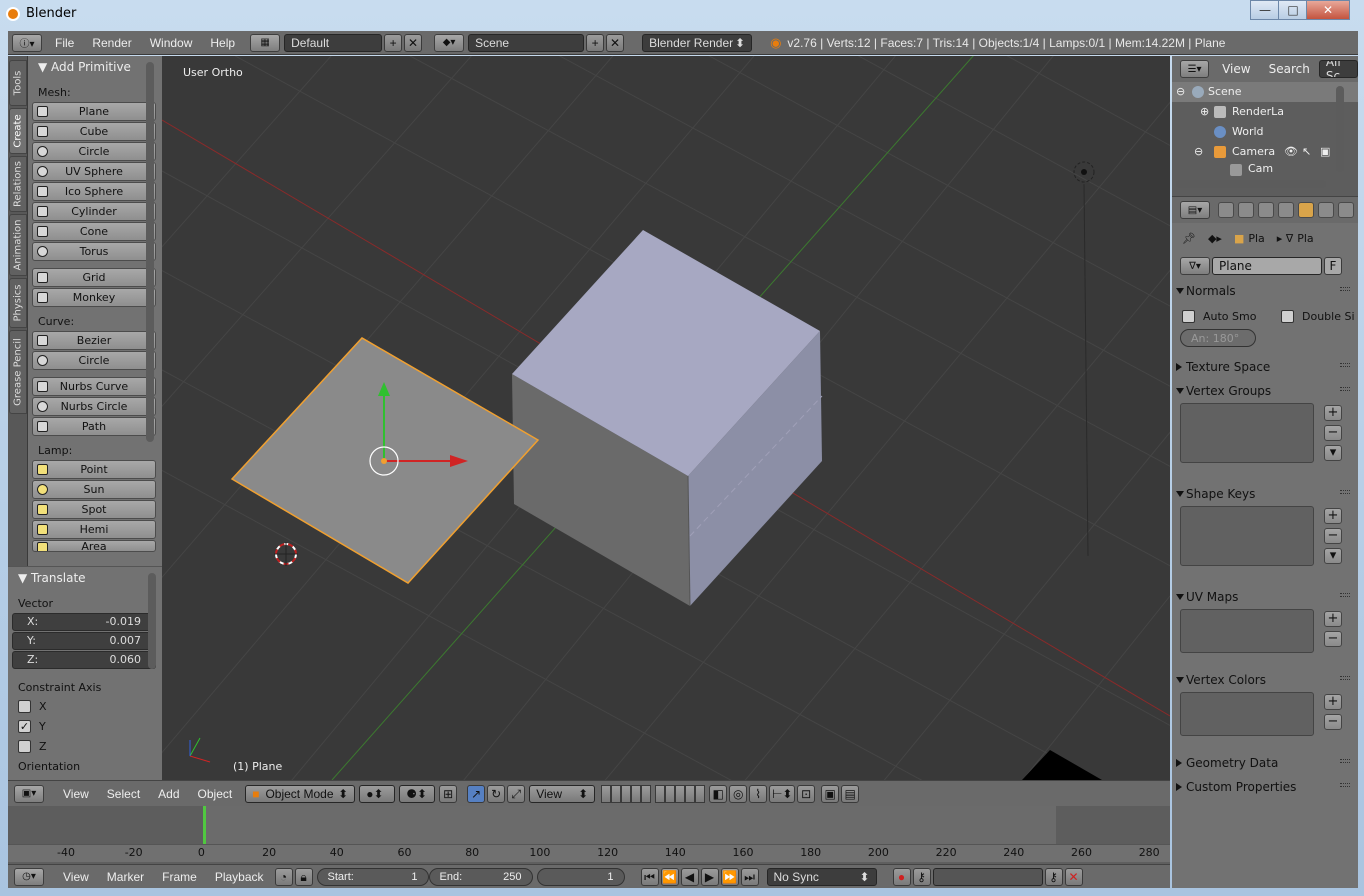 This screenshot has height=896, width=1364. What do you see at coordinates (1265, 132) in the screenshot?
I see `outliner-item-world: World` at bounding box center [1265, 132].